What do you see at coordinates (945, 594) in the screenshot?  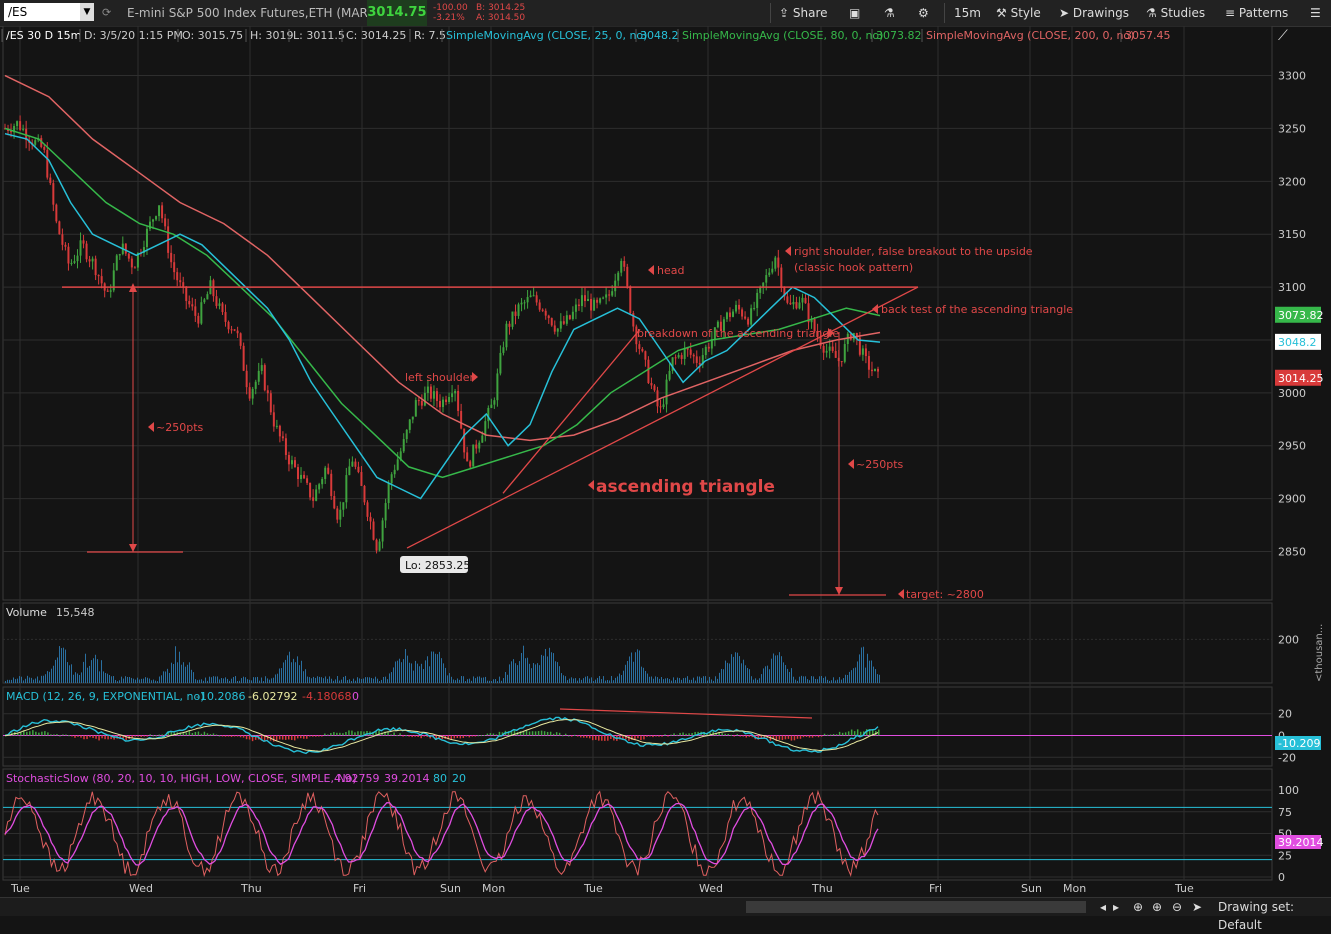 I see `annotation-target: target: ~2800` at bounding box center [945, 594].